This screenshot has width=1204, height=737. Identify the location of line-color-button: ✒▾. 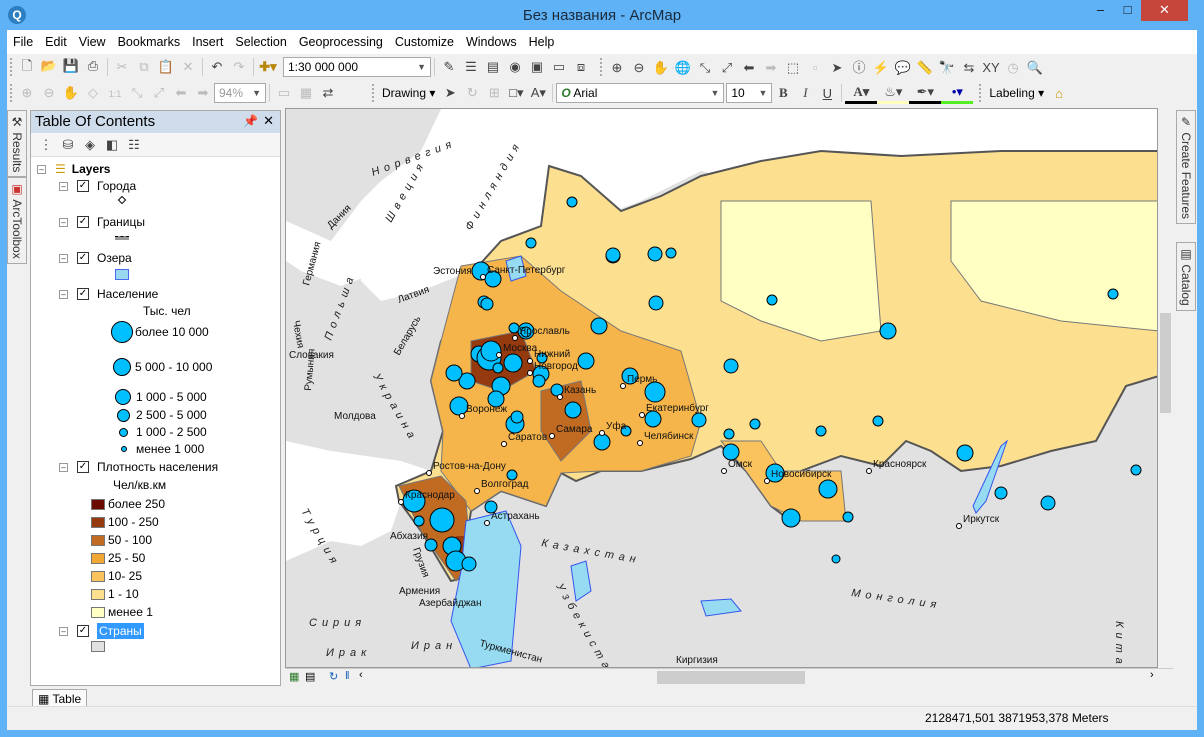
(925, 93).